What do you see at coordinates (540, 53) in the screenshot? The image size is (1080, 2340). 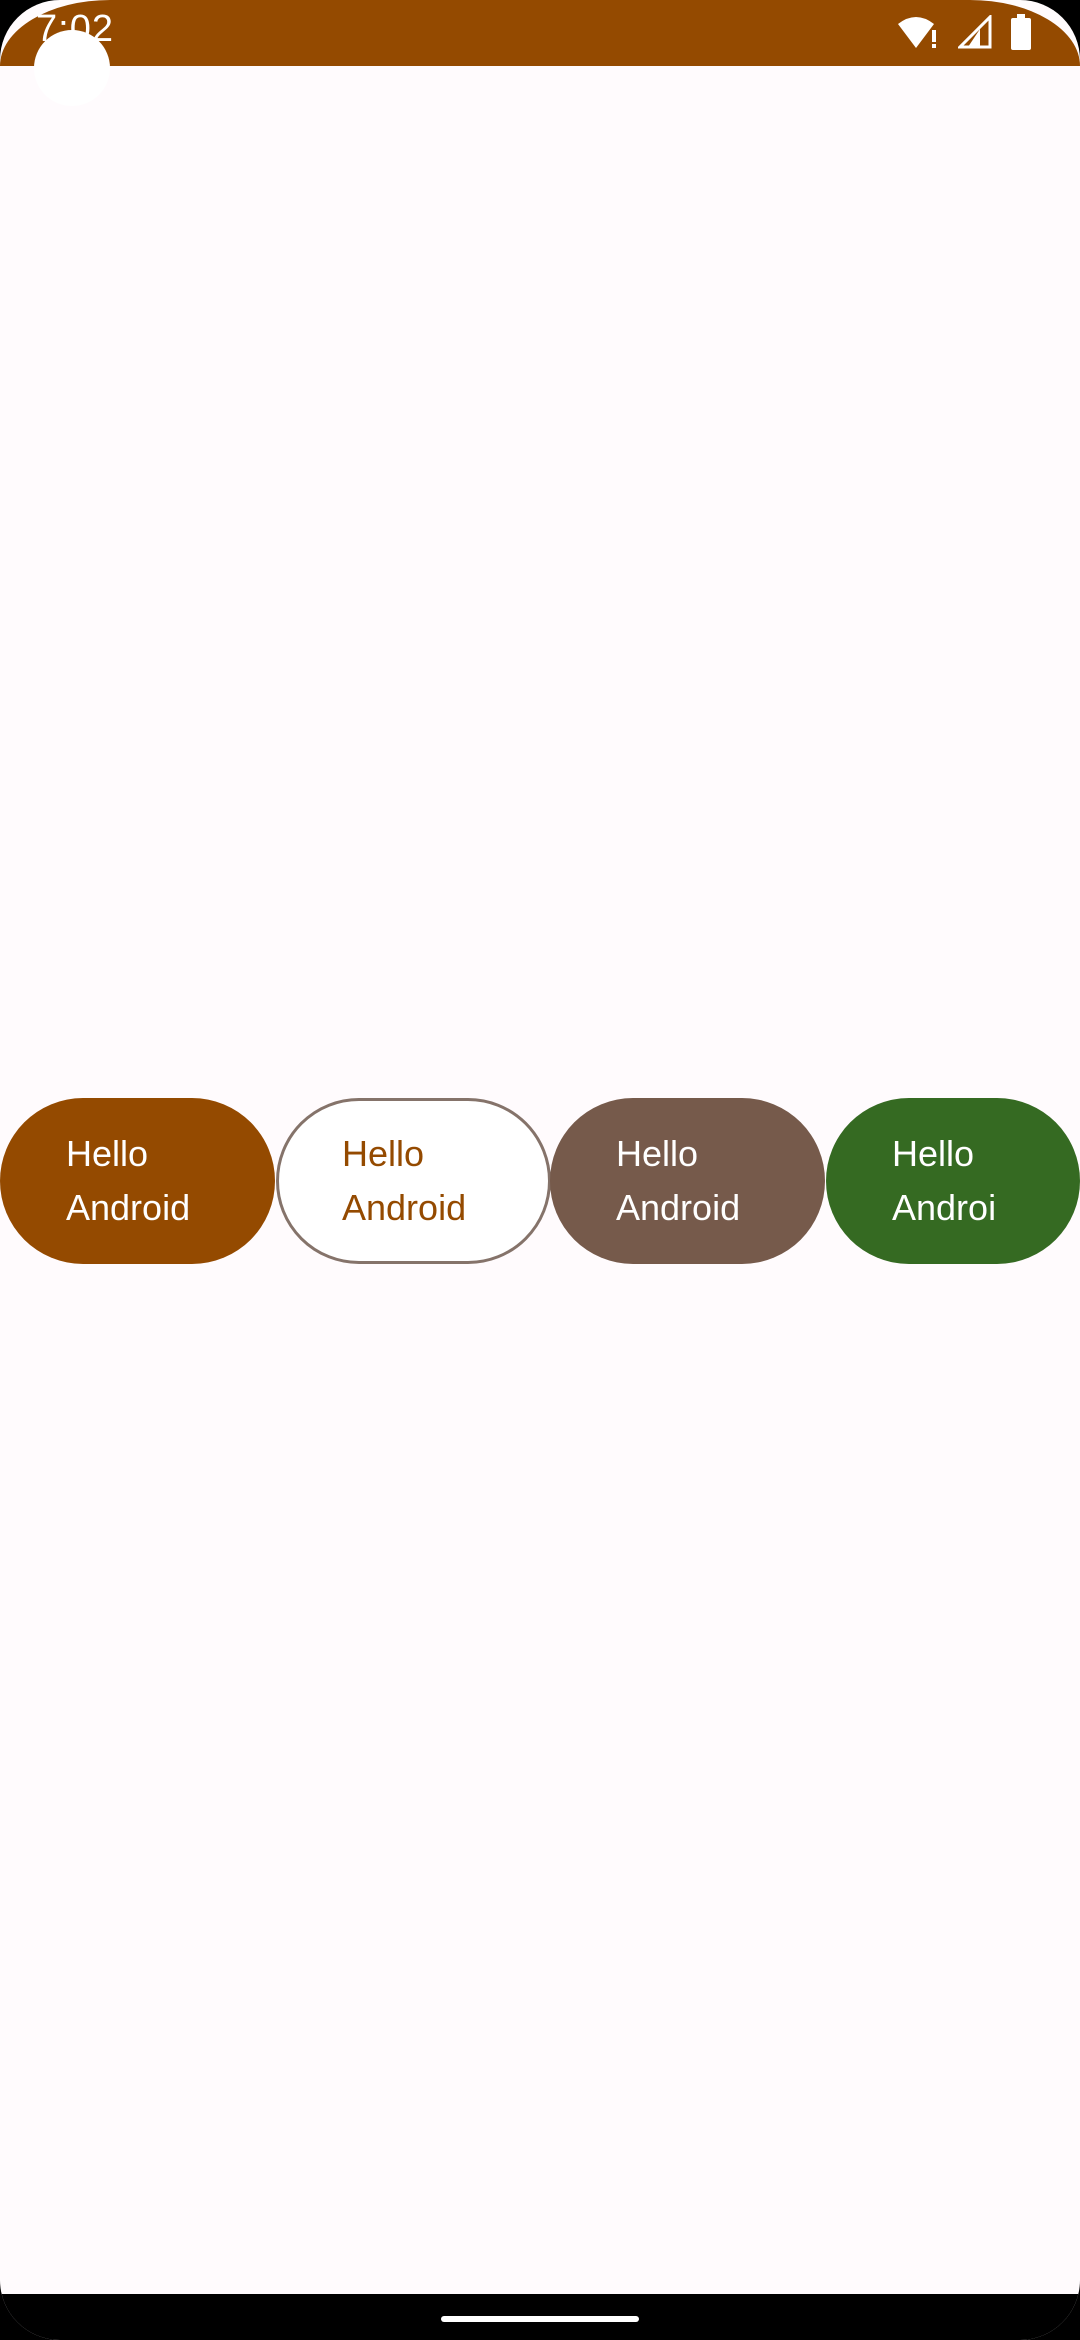 I see `status-bar: 7:02` at bounding box center [540, 53].